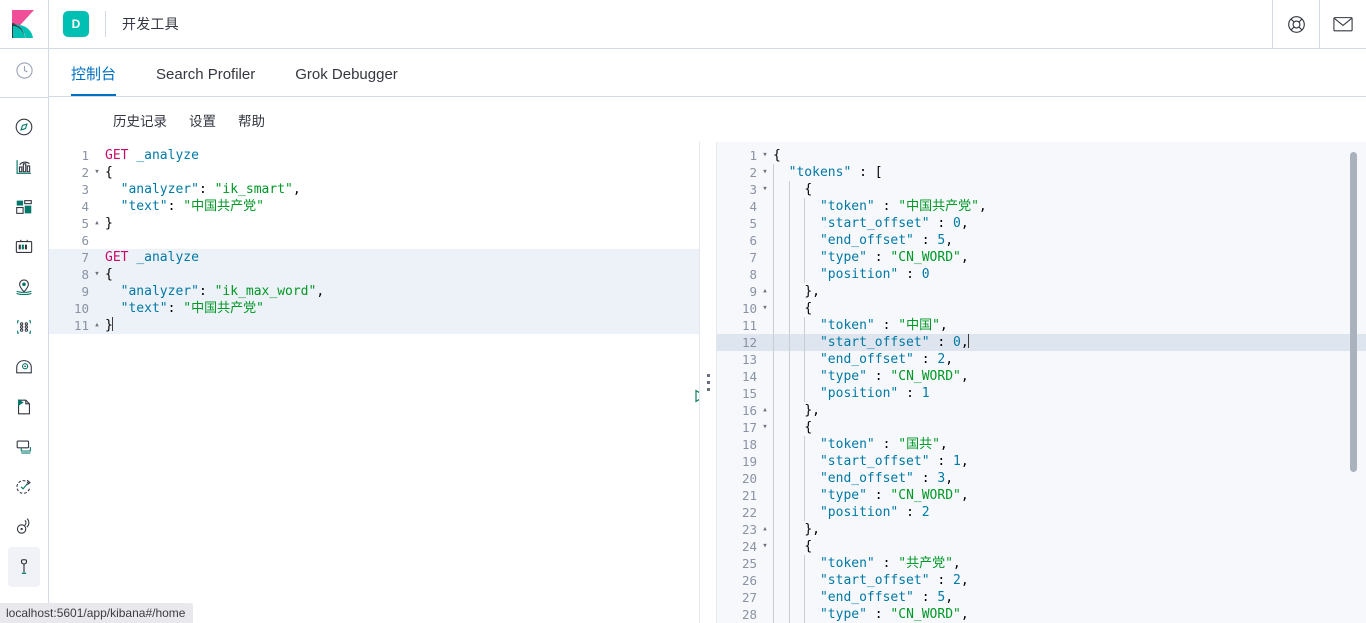  I want to click on token-strg: "共产党", so click(925, 563).